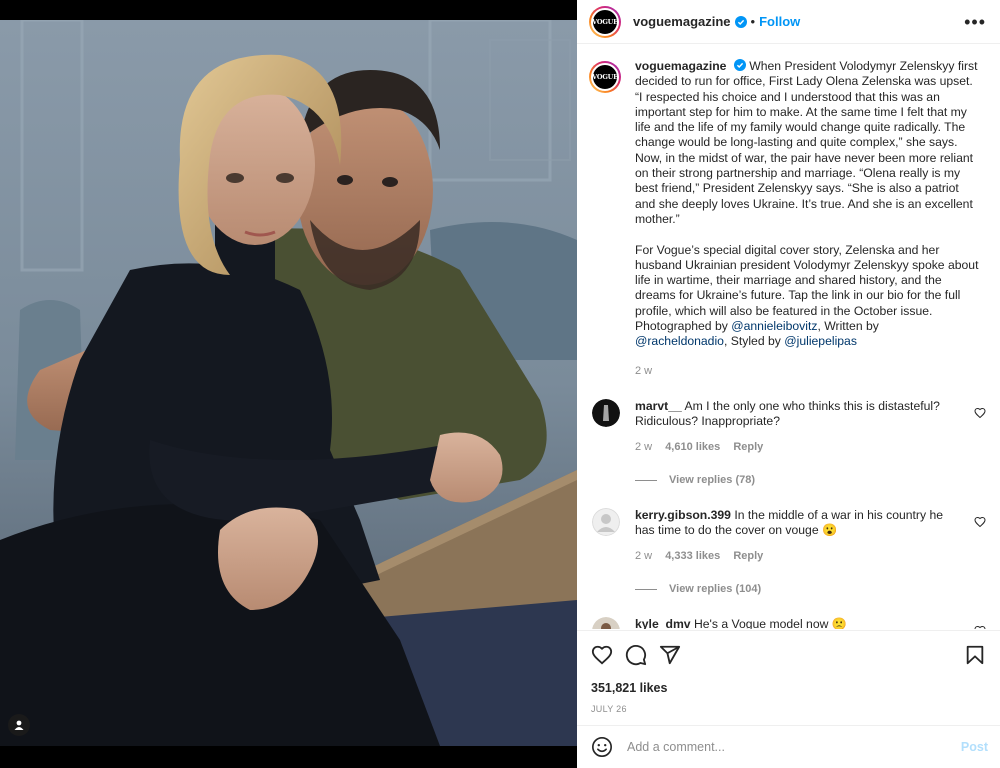  What do you see at coordinates (788, 688) in the screenshot?
I see `likes-count: 351,821 likes` at bounding box center [788, 688].